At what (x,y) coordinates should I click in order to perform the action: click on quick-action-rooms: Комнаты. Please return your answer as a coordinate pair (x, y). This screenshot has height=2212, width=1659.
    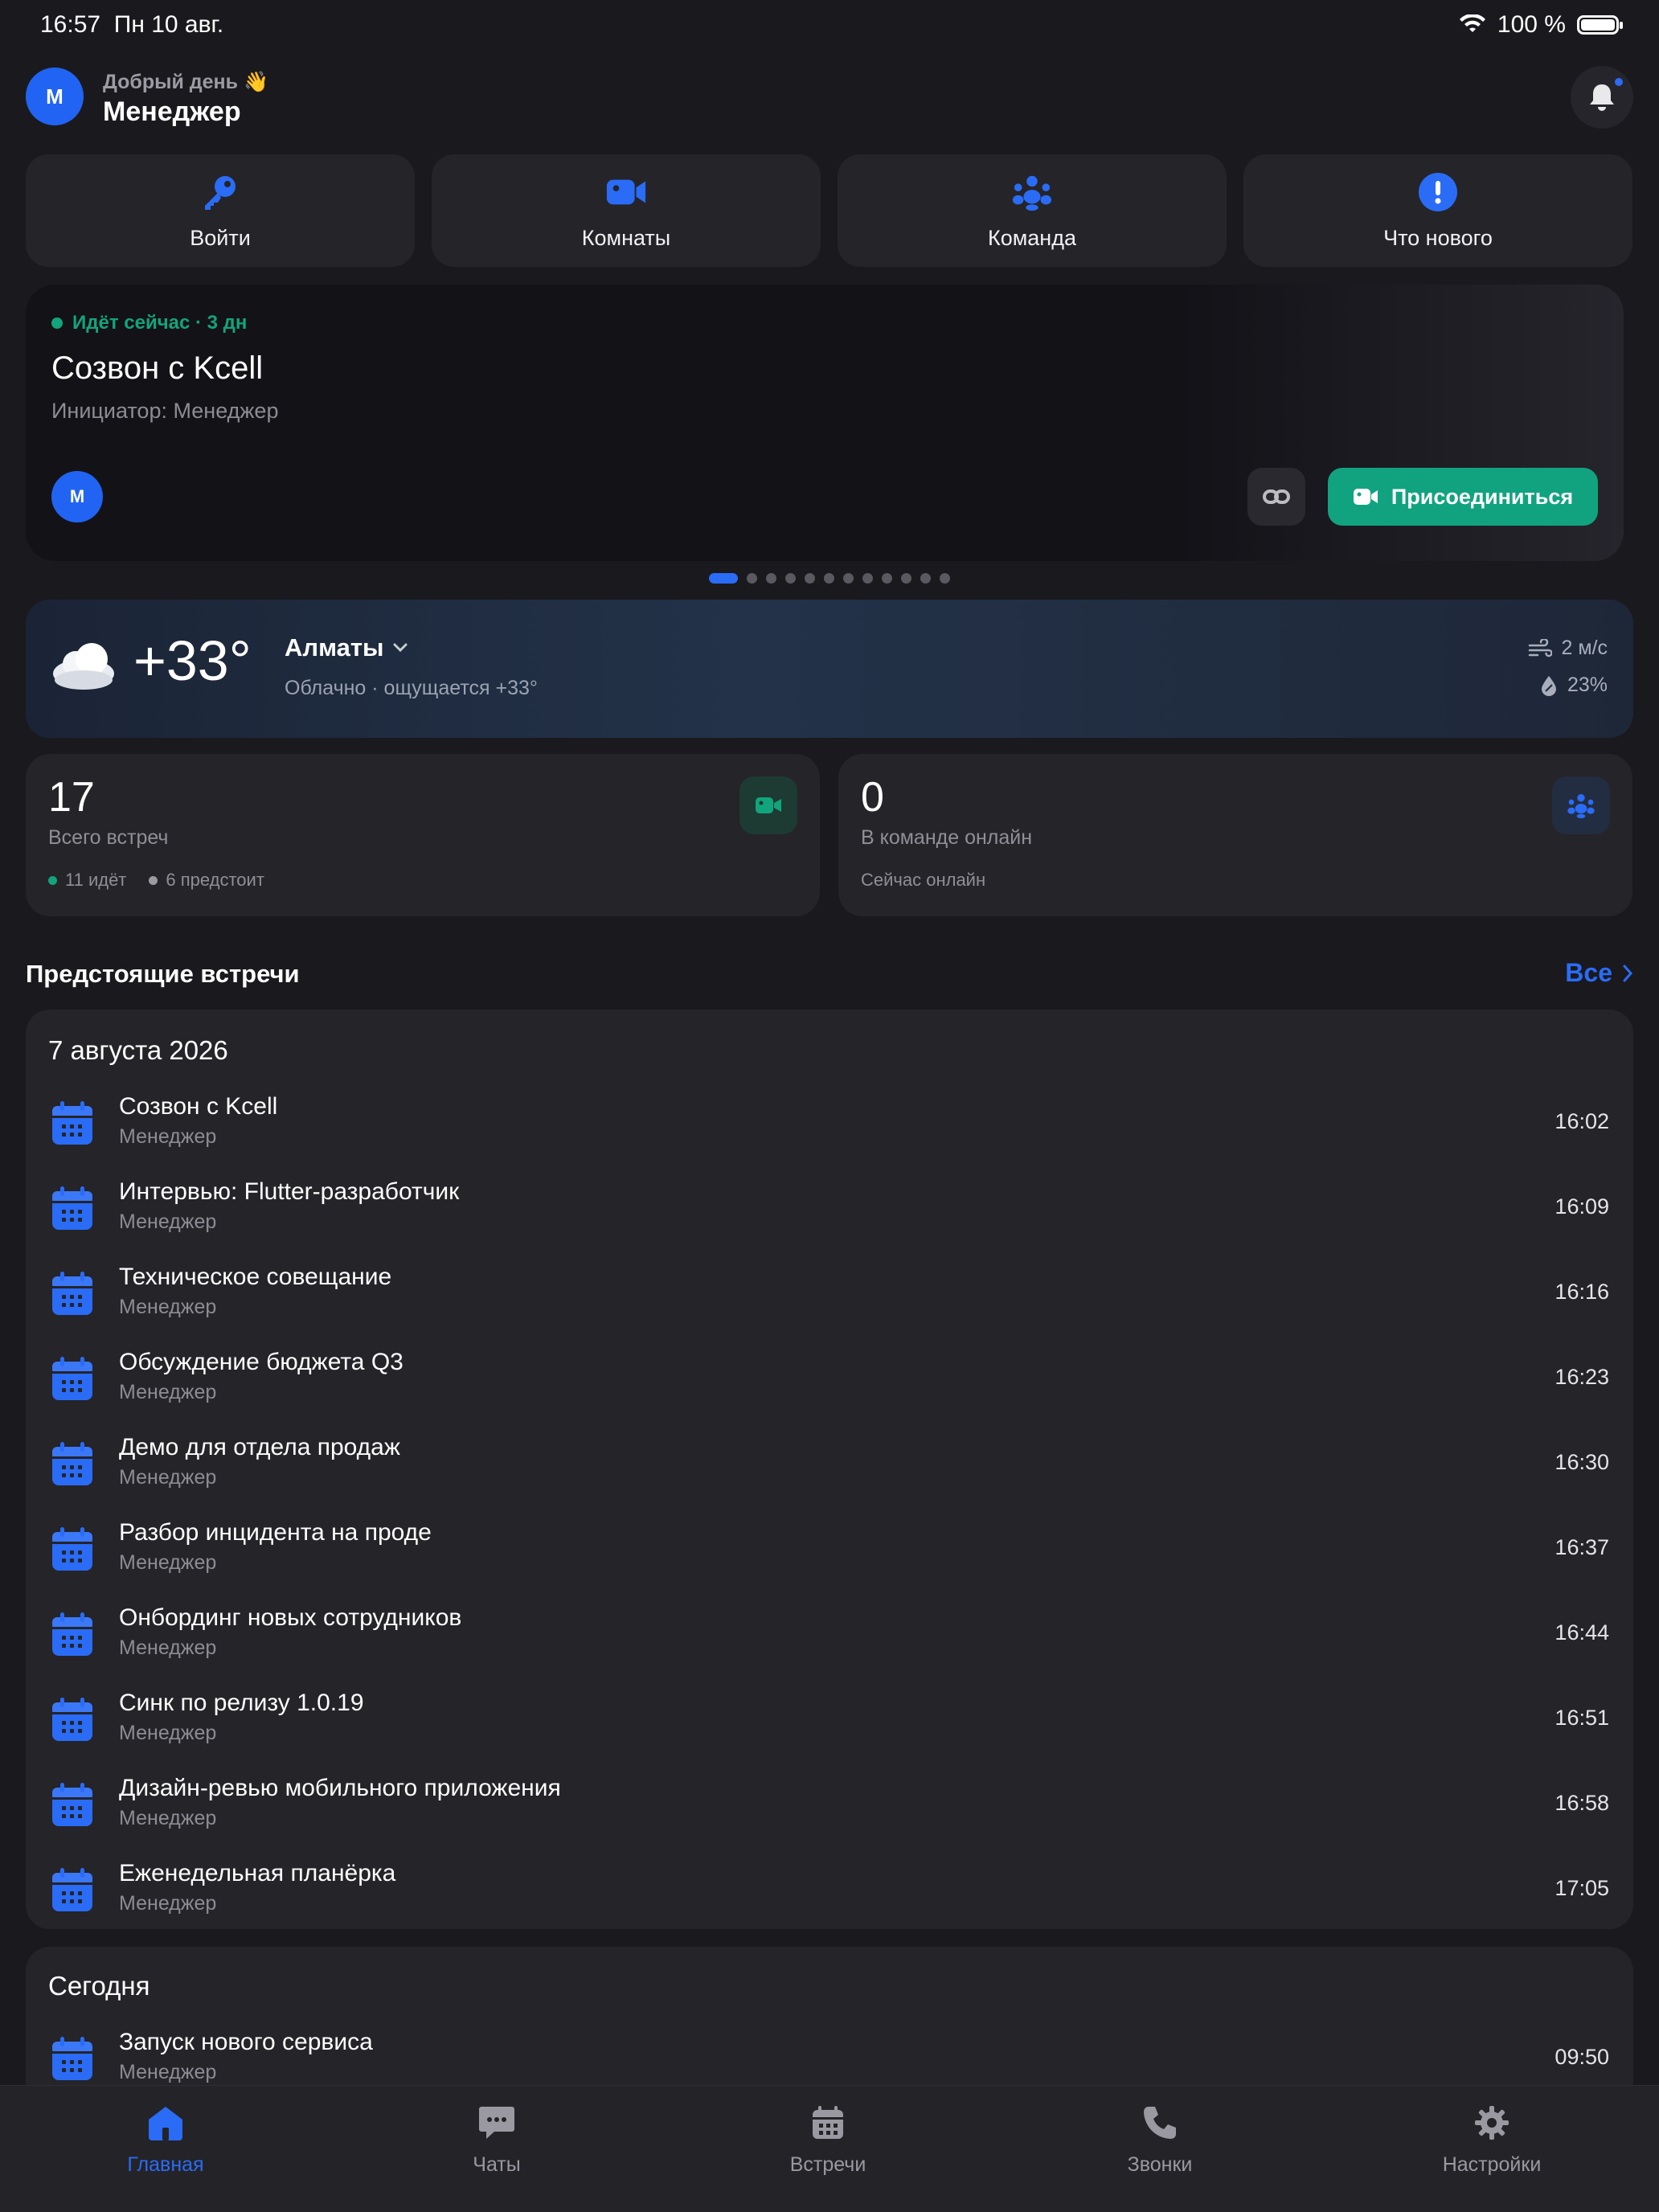
    Looking at the image, I should click on (626, 211).